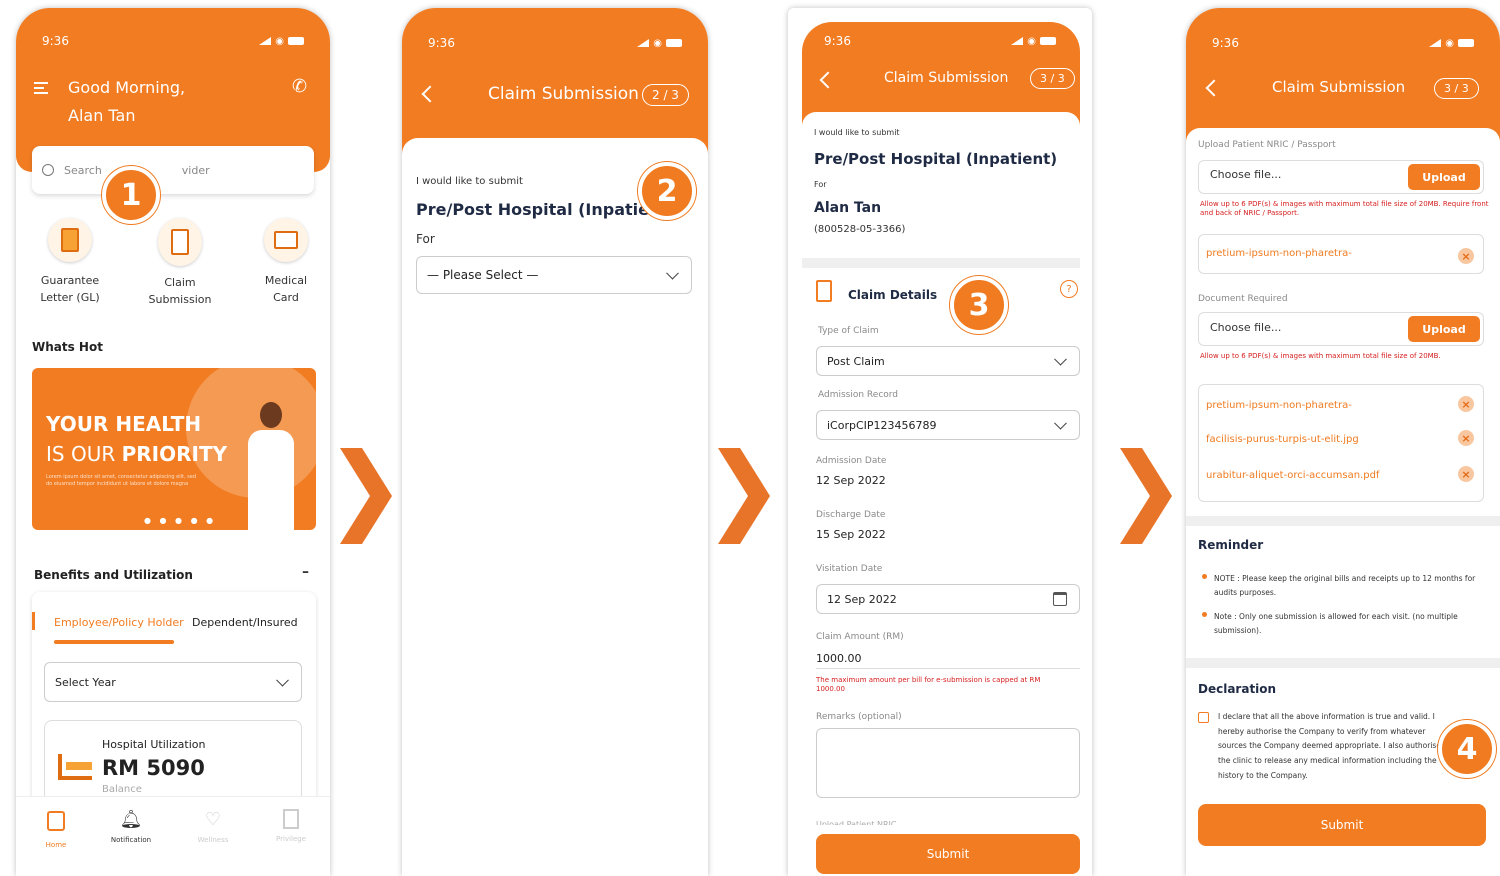  Describe the element at coordinates (1060, 599) in the screenshot. I see `calendar-icon` at that location.